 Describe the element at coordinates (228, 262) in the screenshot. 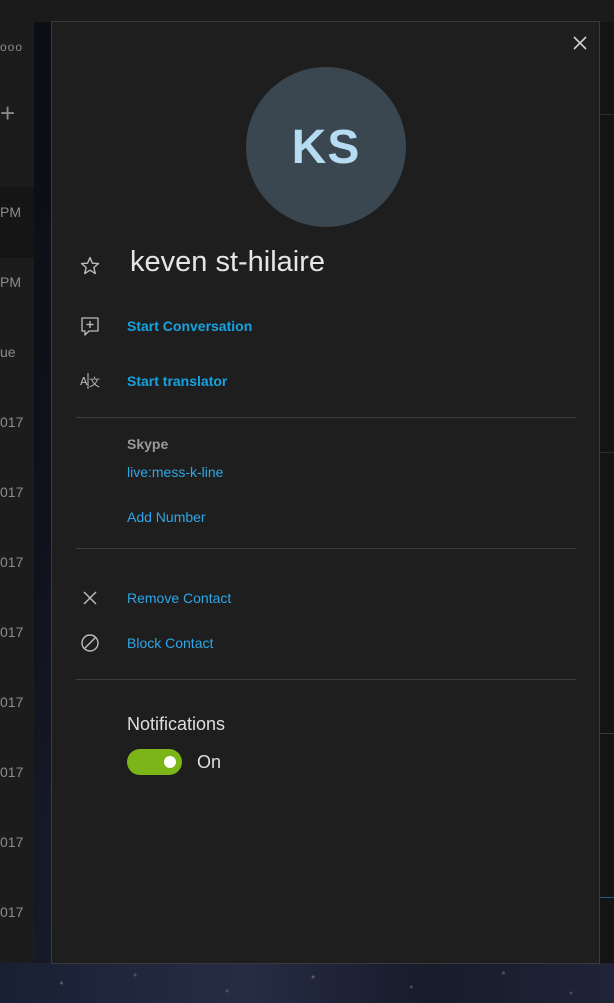

I see `contact-name: keven st-hilaire` at that location.